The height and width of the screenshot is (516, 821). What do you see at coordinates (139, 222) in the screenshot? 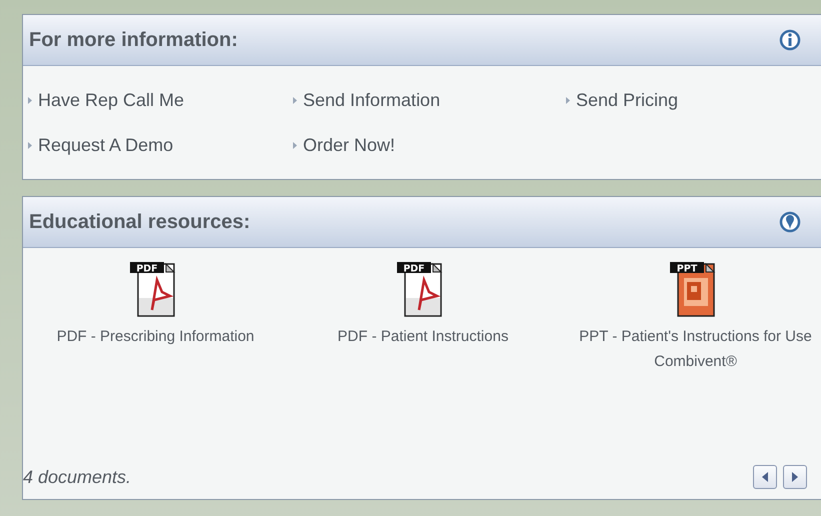
I see `panel-title: Educational resources:` at bounding box center [139, 222].